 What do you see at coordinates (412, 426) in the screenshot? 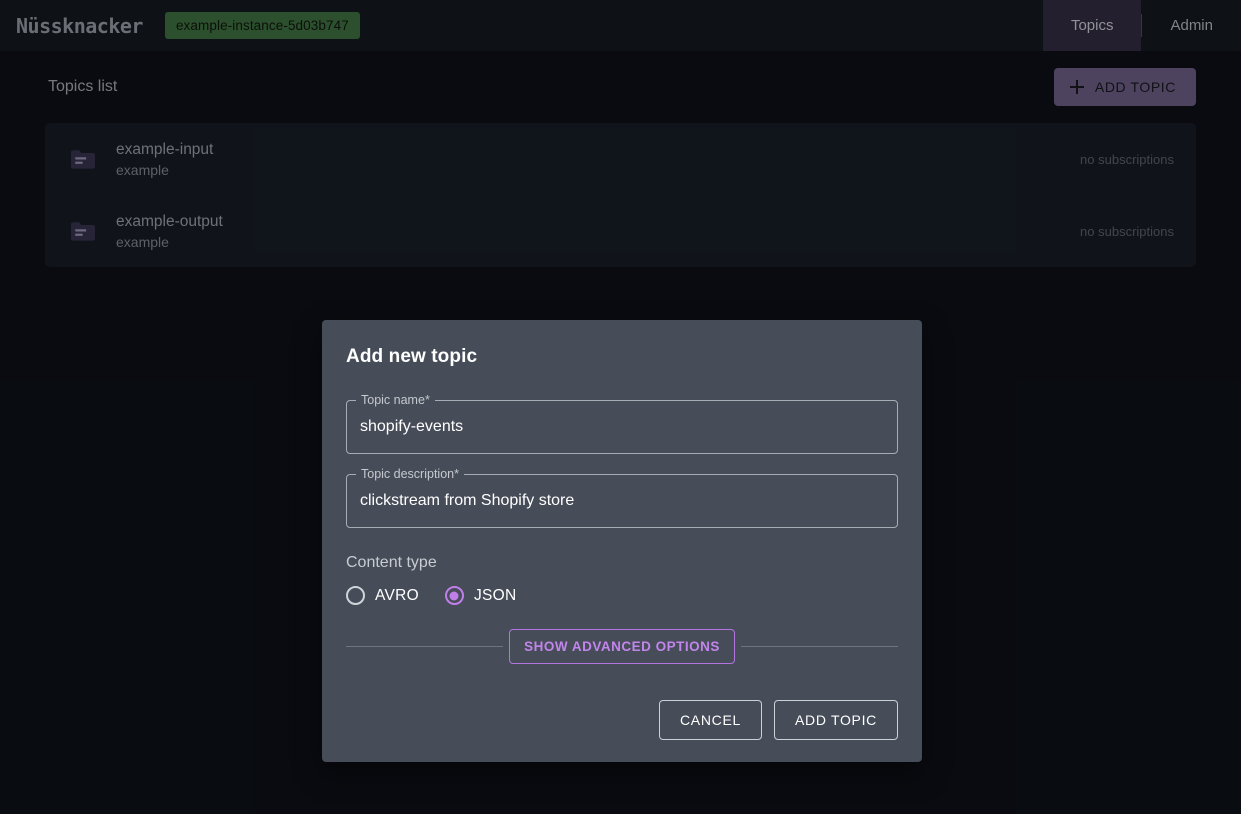
I see `topic-name-value: shopify-events` at bounding box center [412, 426].